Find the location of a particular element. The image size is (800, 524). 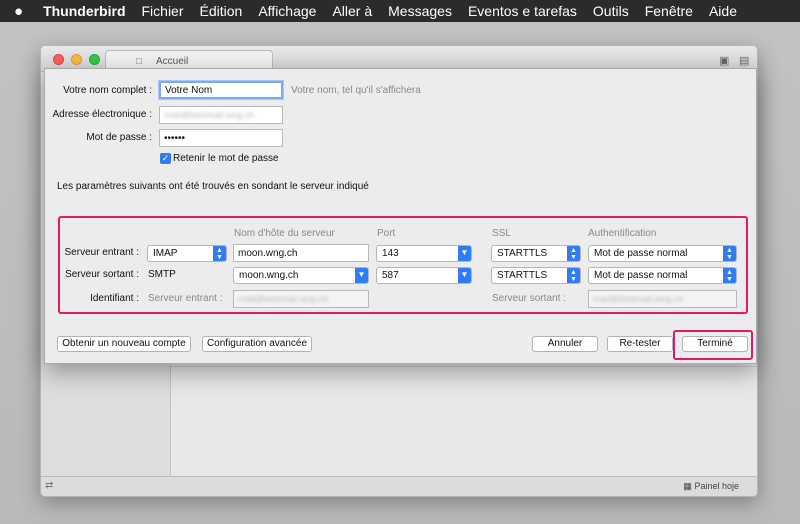

menu-aide: Aide is located at coordinates (723, 11).